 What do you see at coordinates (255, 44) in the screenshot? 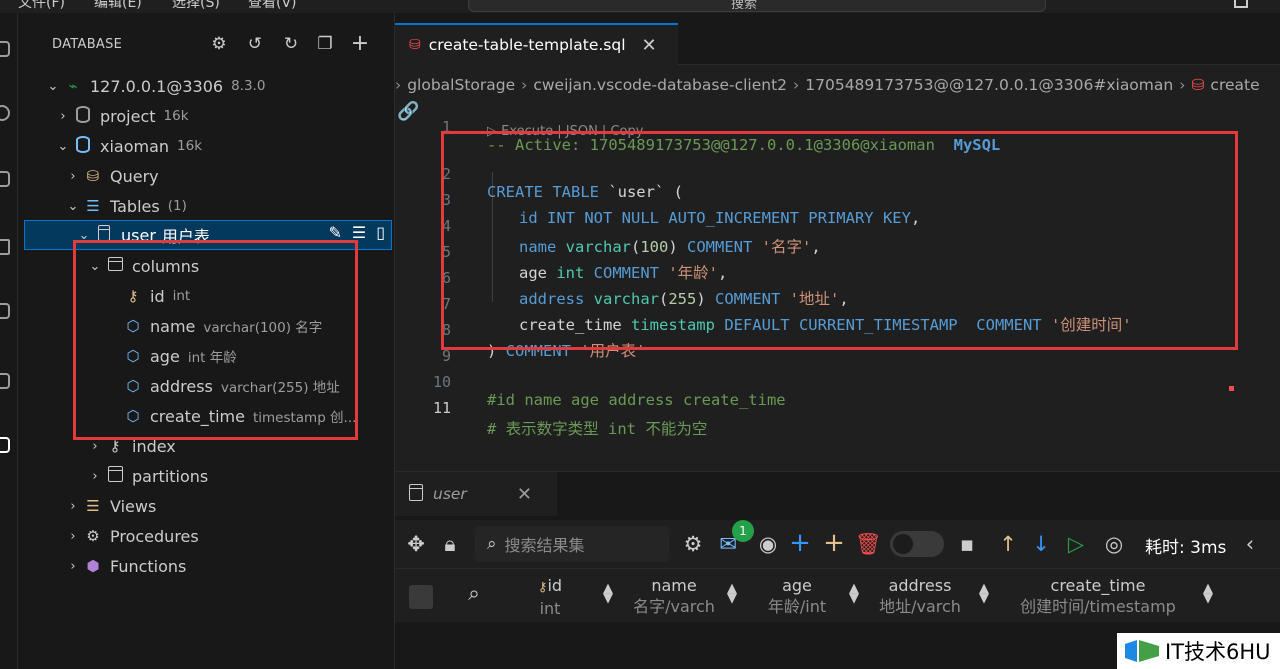
I see `history-icon: ↺` at bounding box center [255, 44].